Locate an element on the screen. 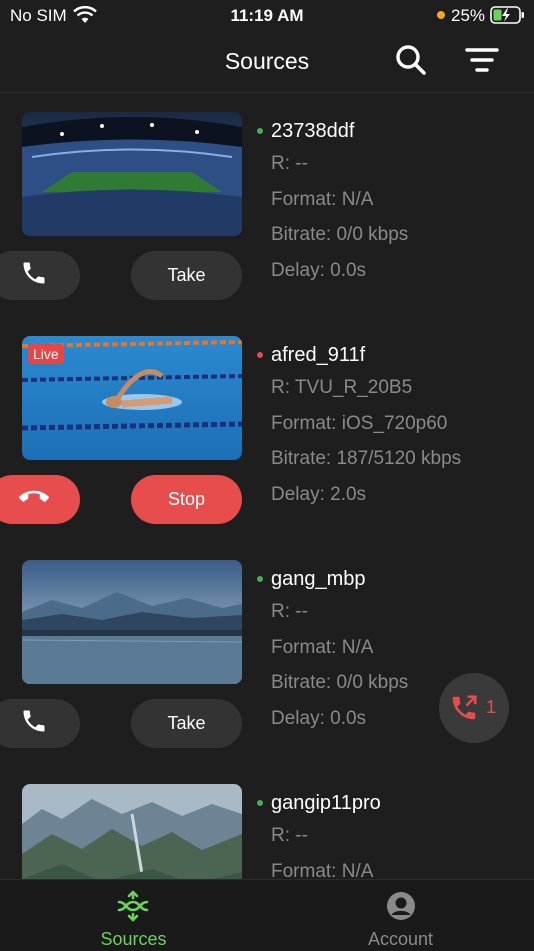  tab-sources: Sources is located at coordinates (133, 915).